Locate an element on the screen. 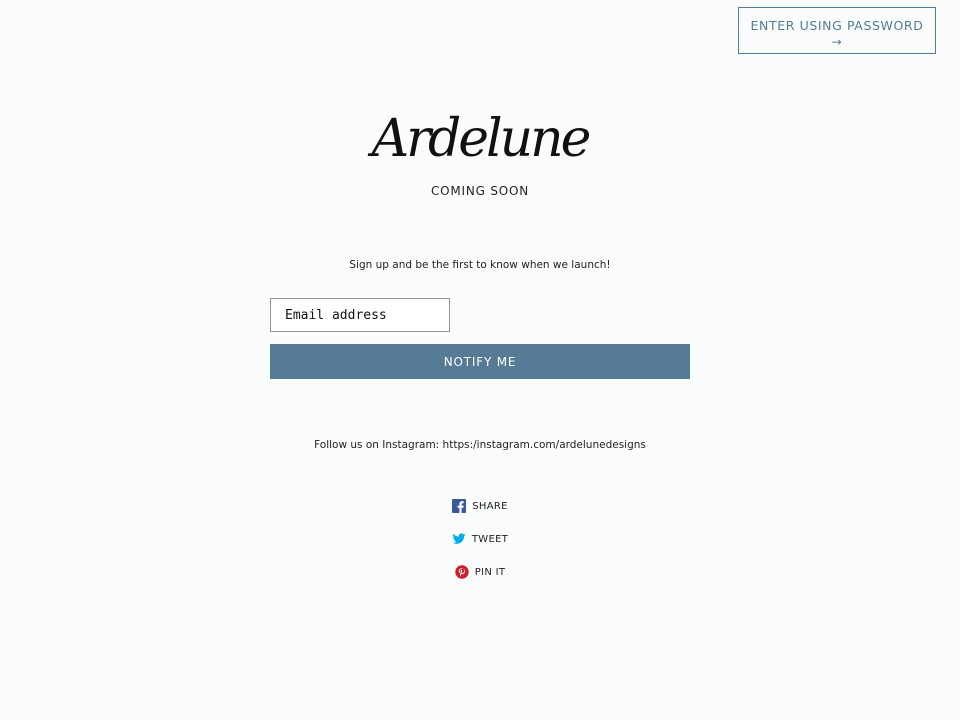  pin-on-pinterest-link: PIN IT is located at coordinates (480, 572).